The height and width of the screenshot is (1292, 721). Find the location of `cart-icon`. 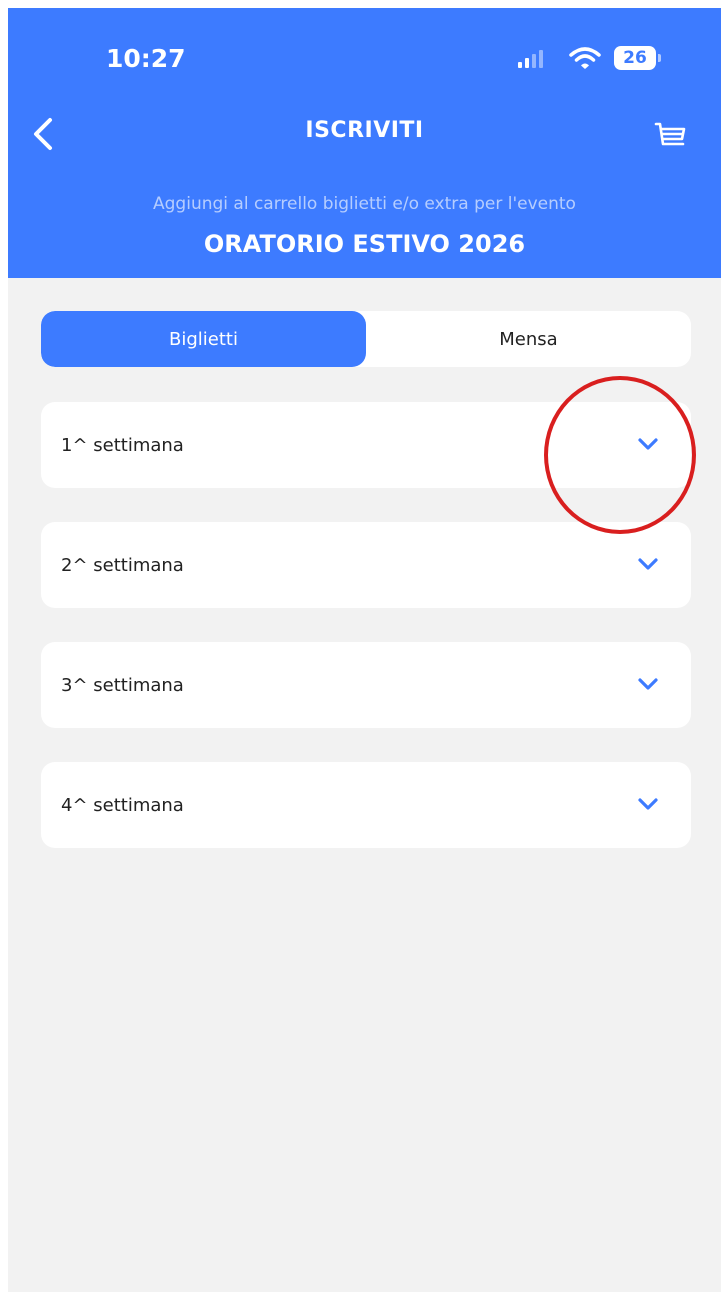

cart-icon is located at coordinates (670, 136).